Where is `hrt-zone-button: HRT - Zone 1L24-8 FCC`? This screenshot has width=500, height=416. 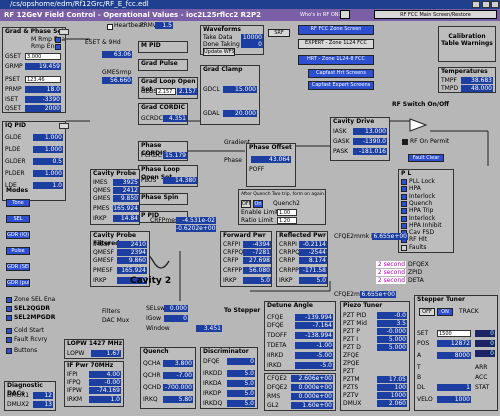
hrt-zone-button: HRT - Zone 1L24-8 FCC is located at coordinates (336, 60).